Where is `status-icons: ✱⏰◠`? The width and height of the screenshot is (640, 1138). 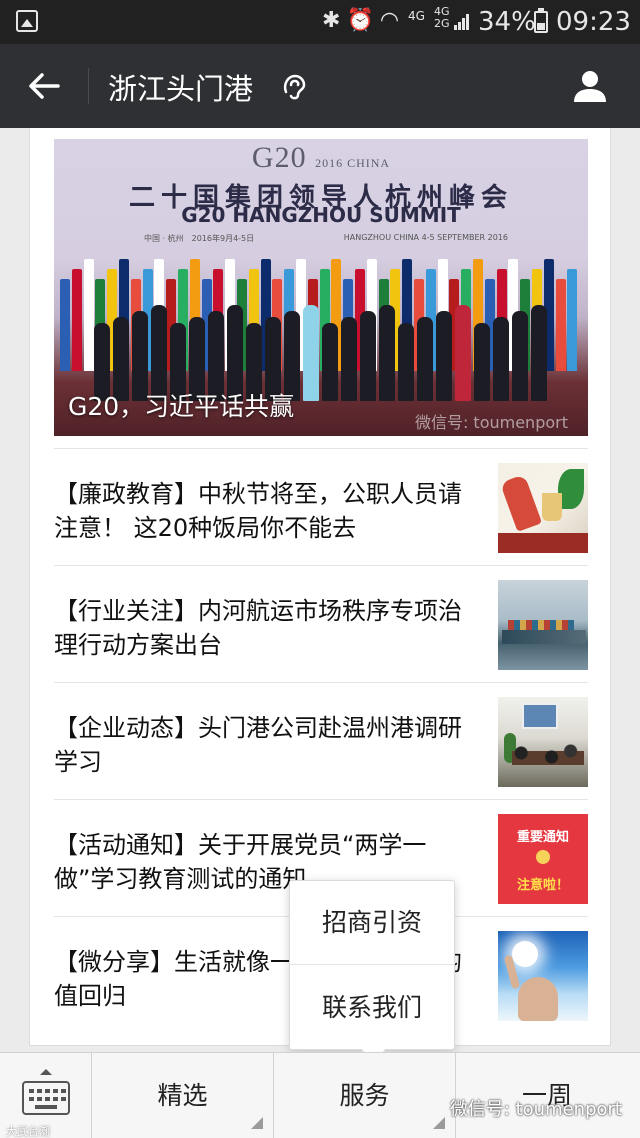 status-icons: ✱⏰◠ is located at coordinates (363, 20).